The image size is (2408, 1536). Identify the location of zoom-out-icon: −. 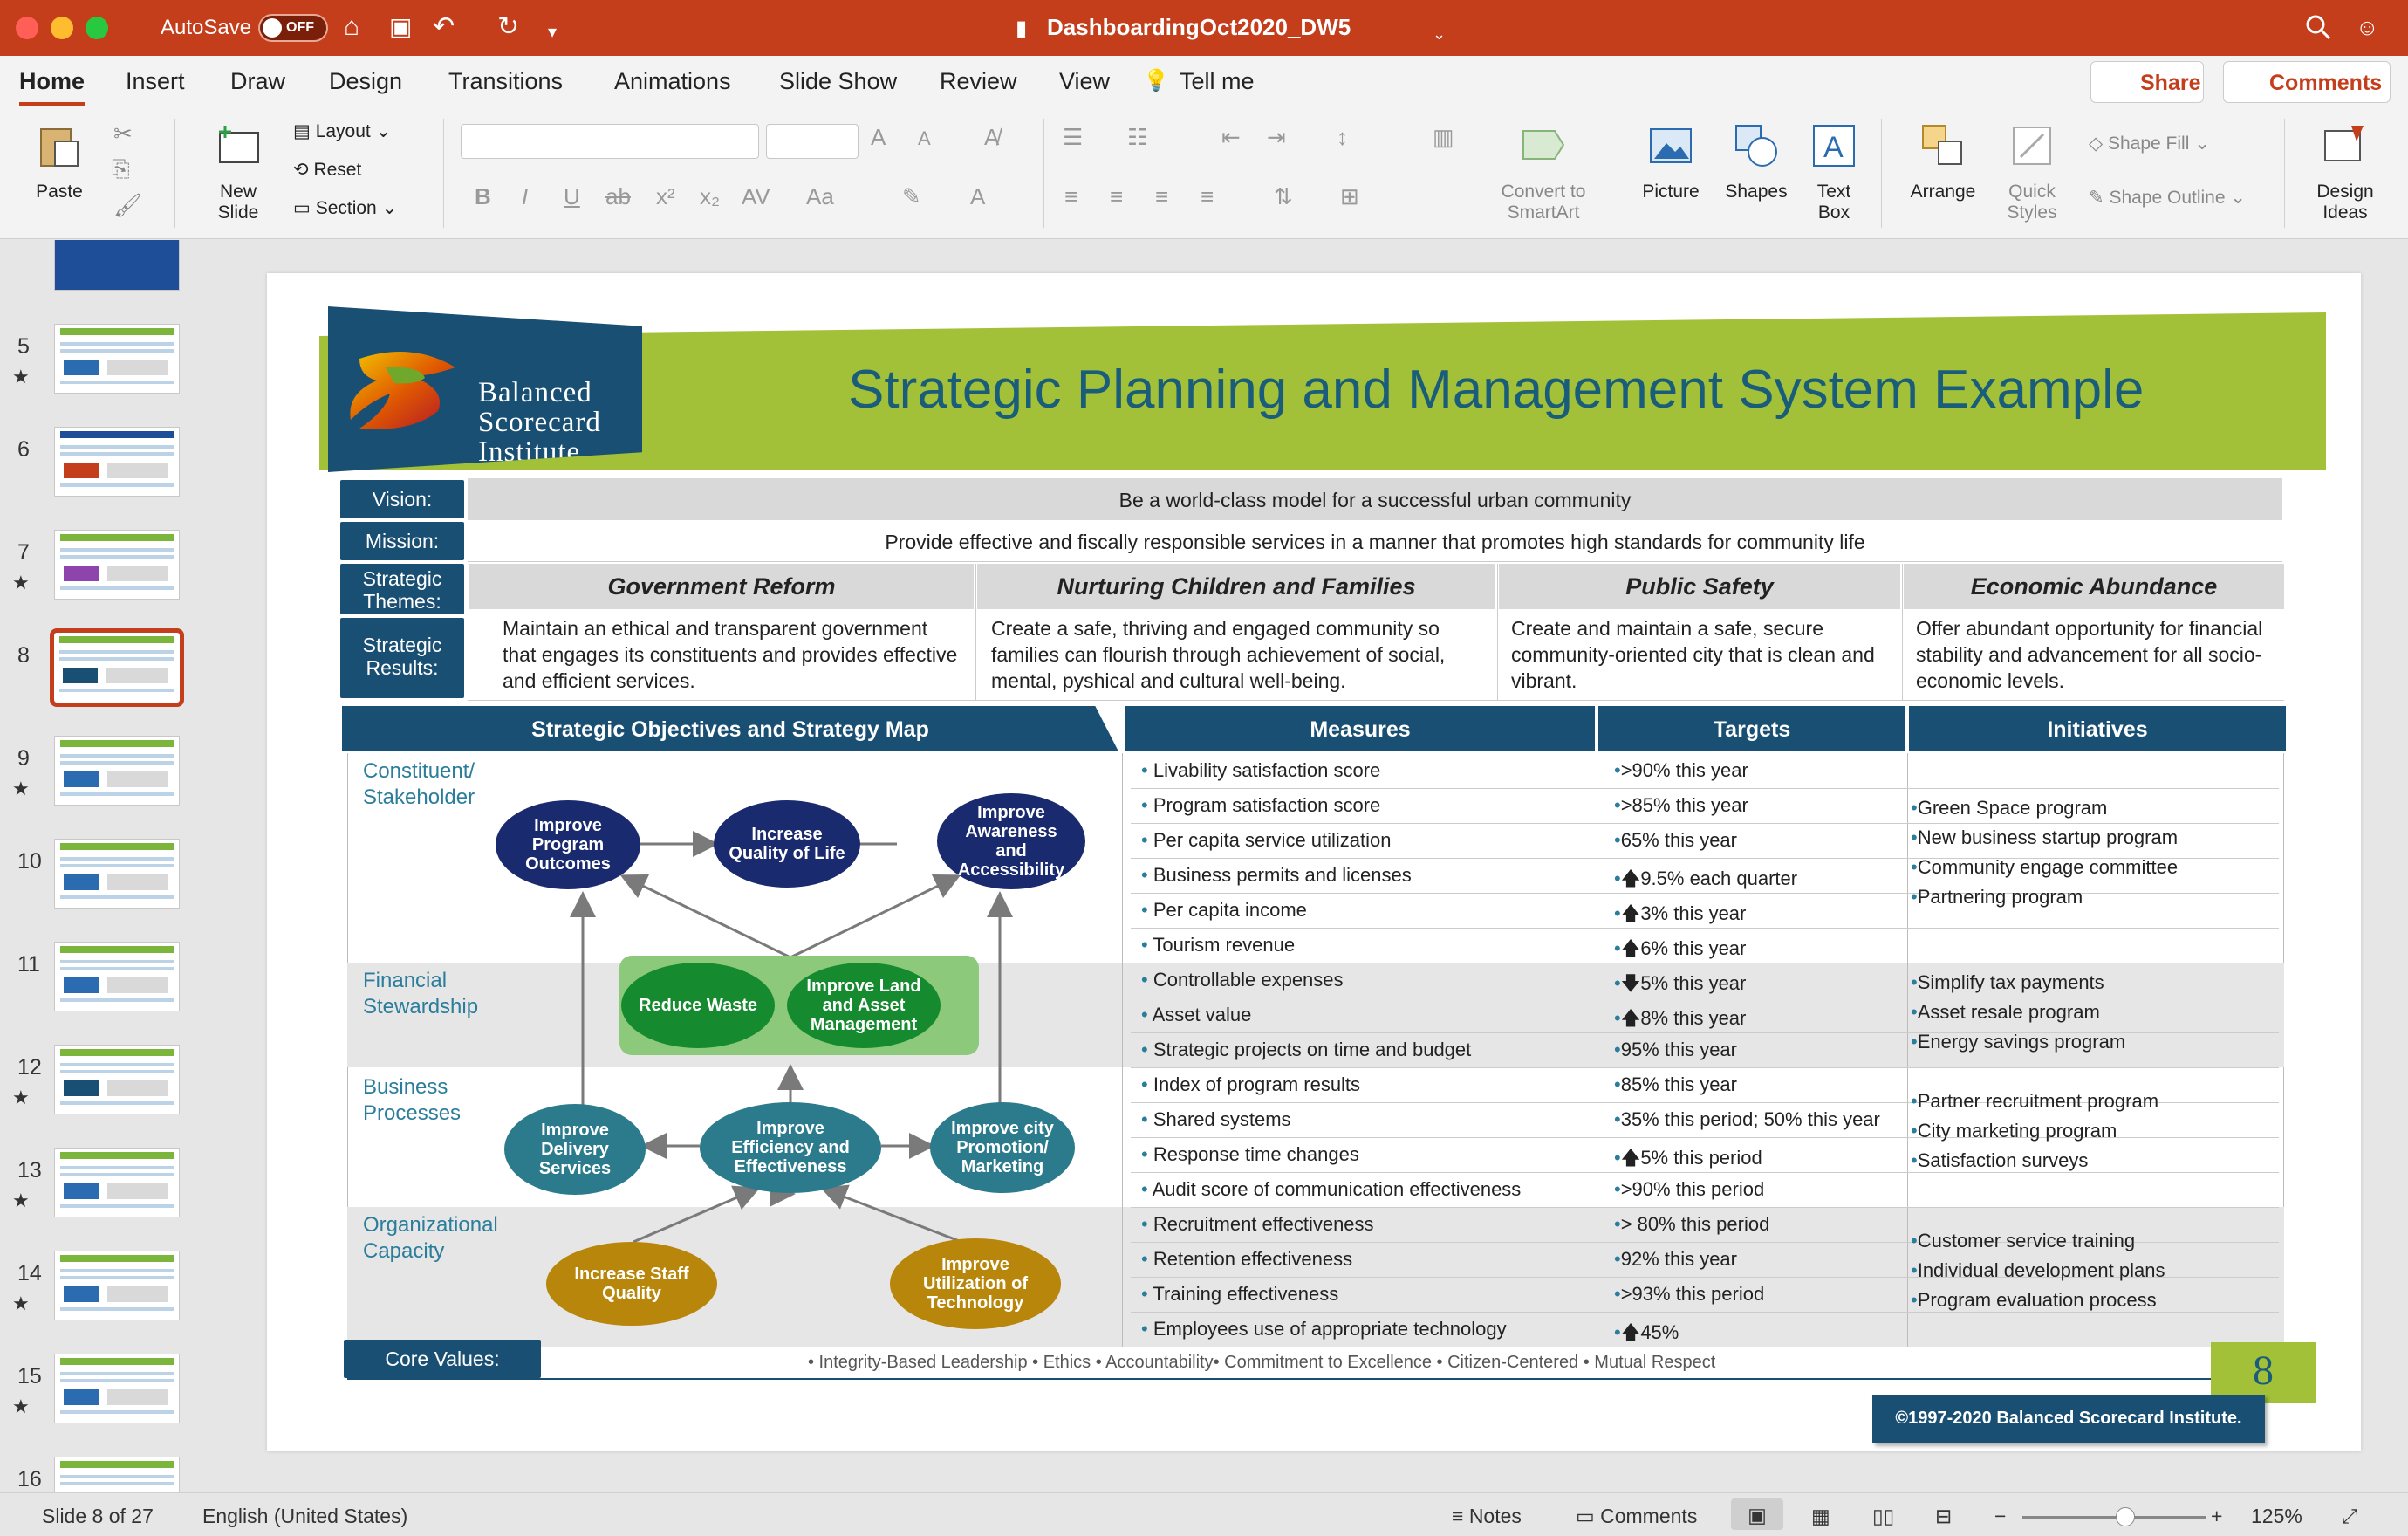
(2000, 1516).